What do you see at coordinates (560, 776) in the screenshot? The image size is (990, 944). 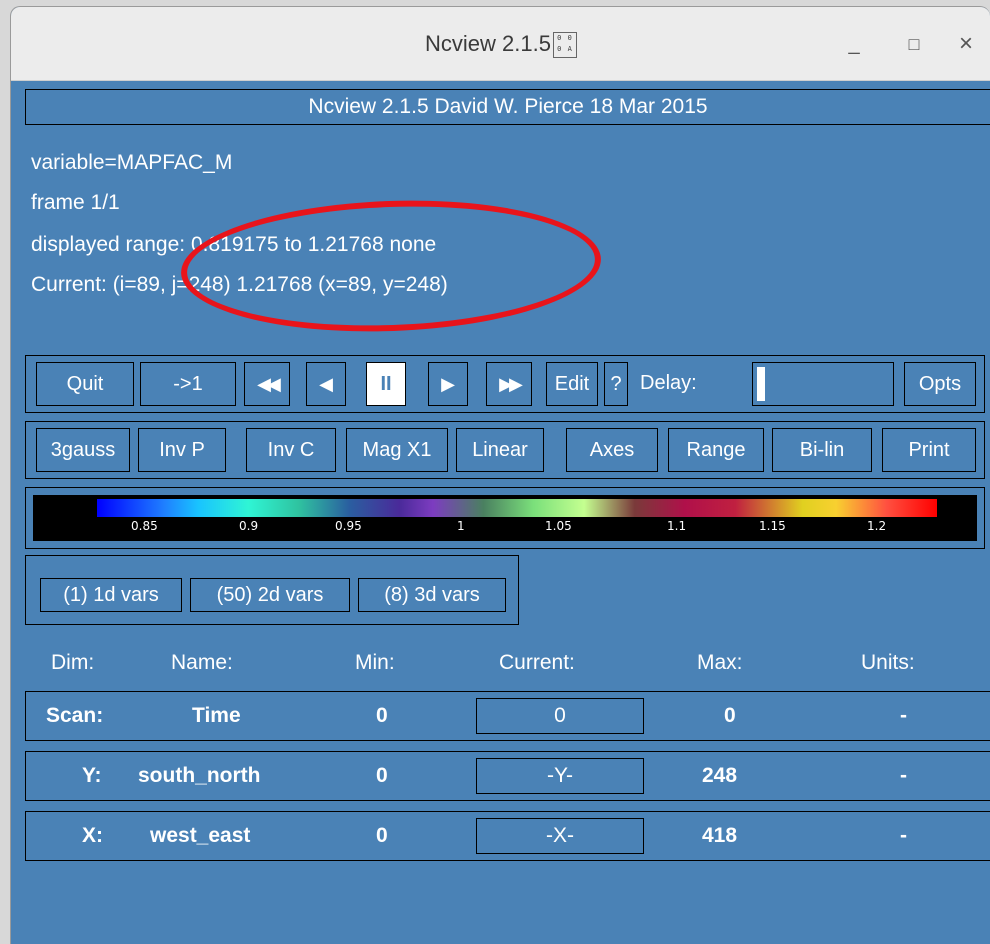 I see `row-current: -Y-` at bounding box center [560, 776].